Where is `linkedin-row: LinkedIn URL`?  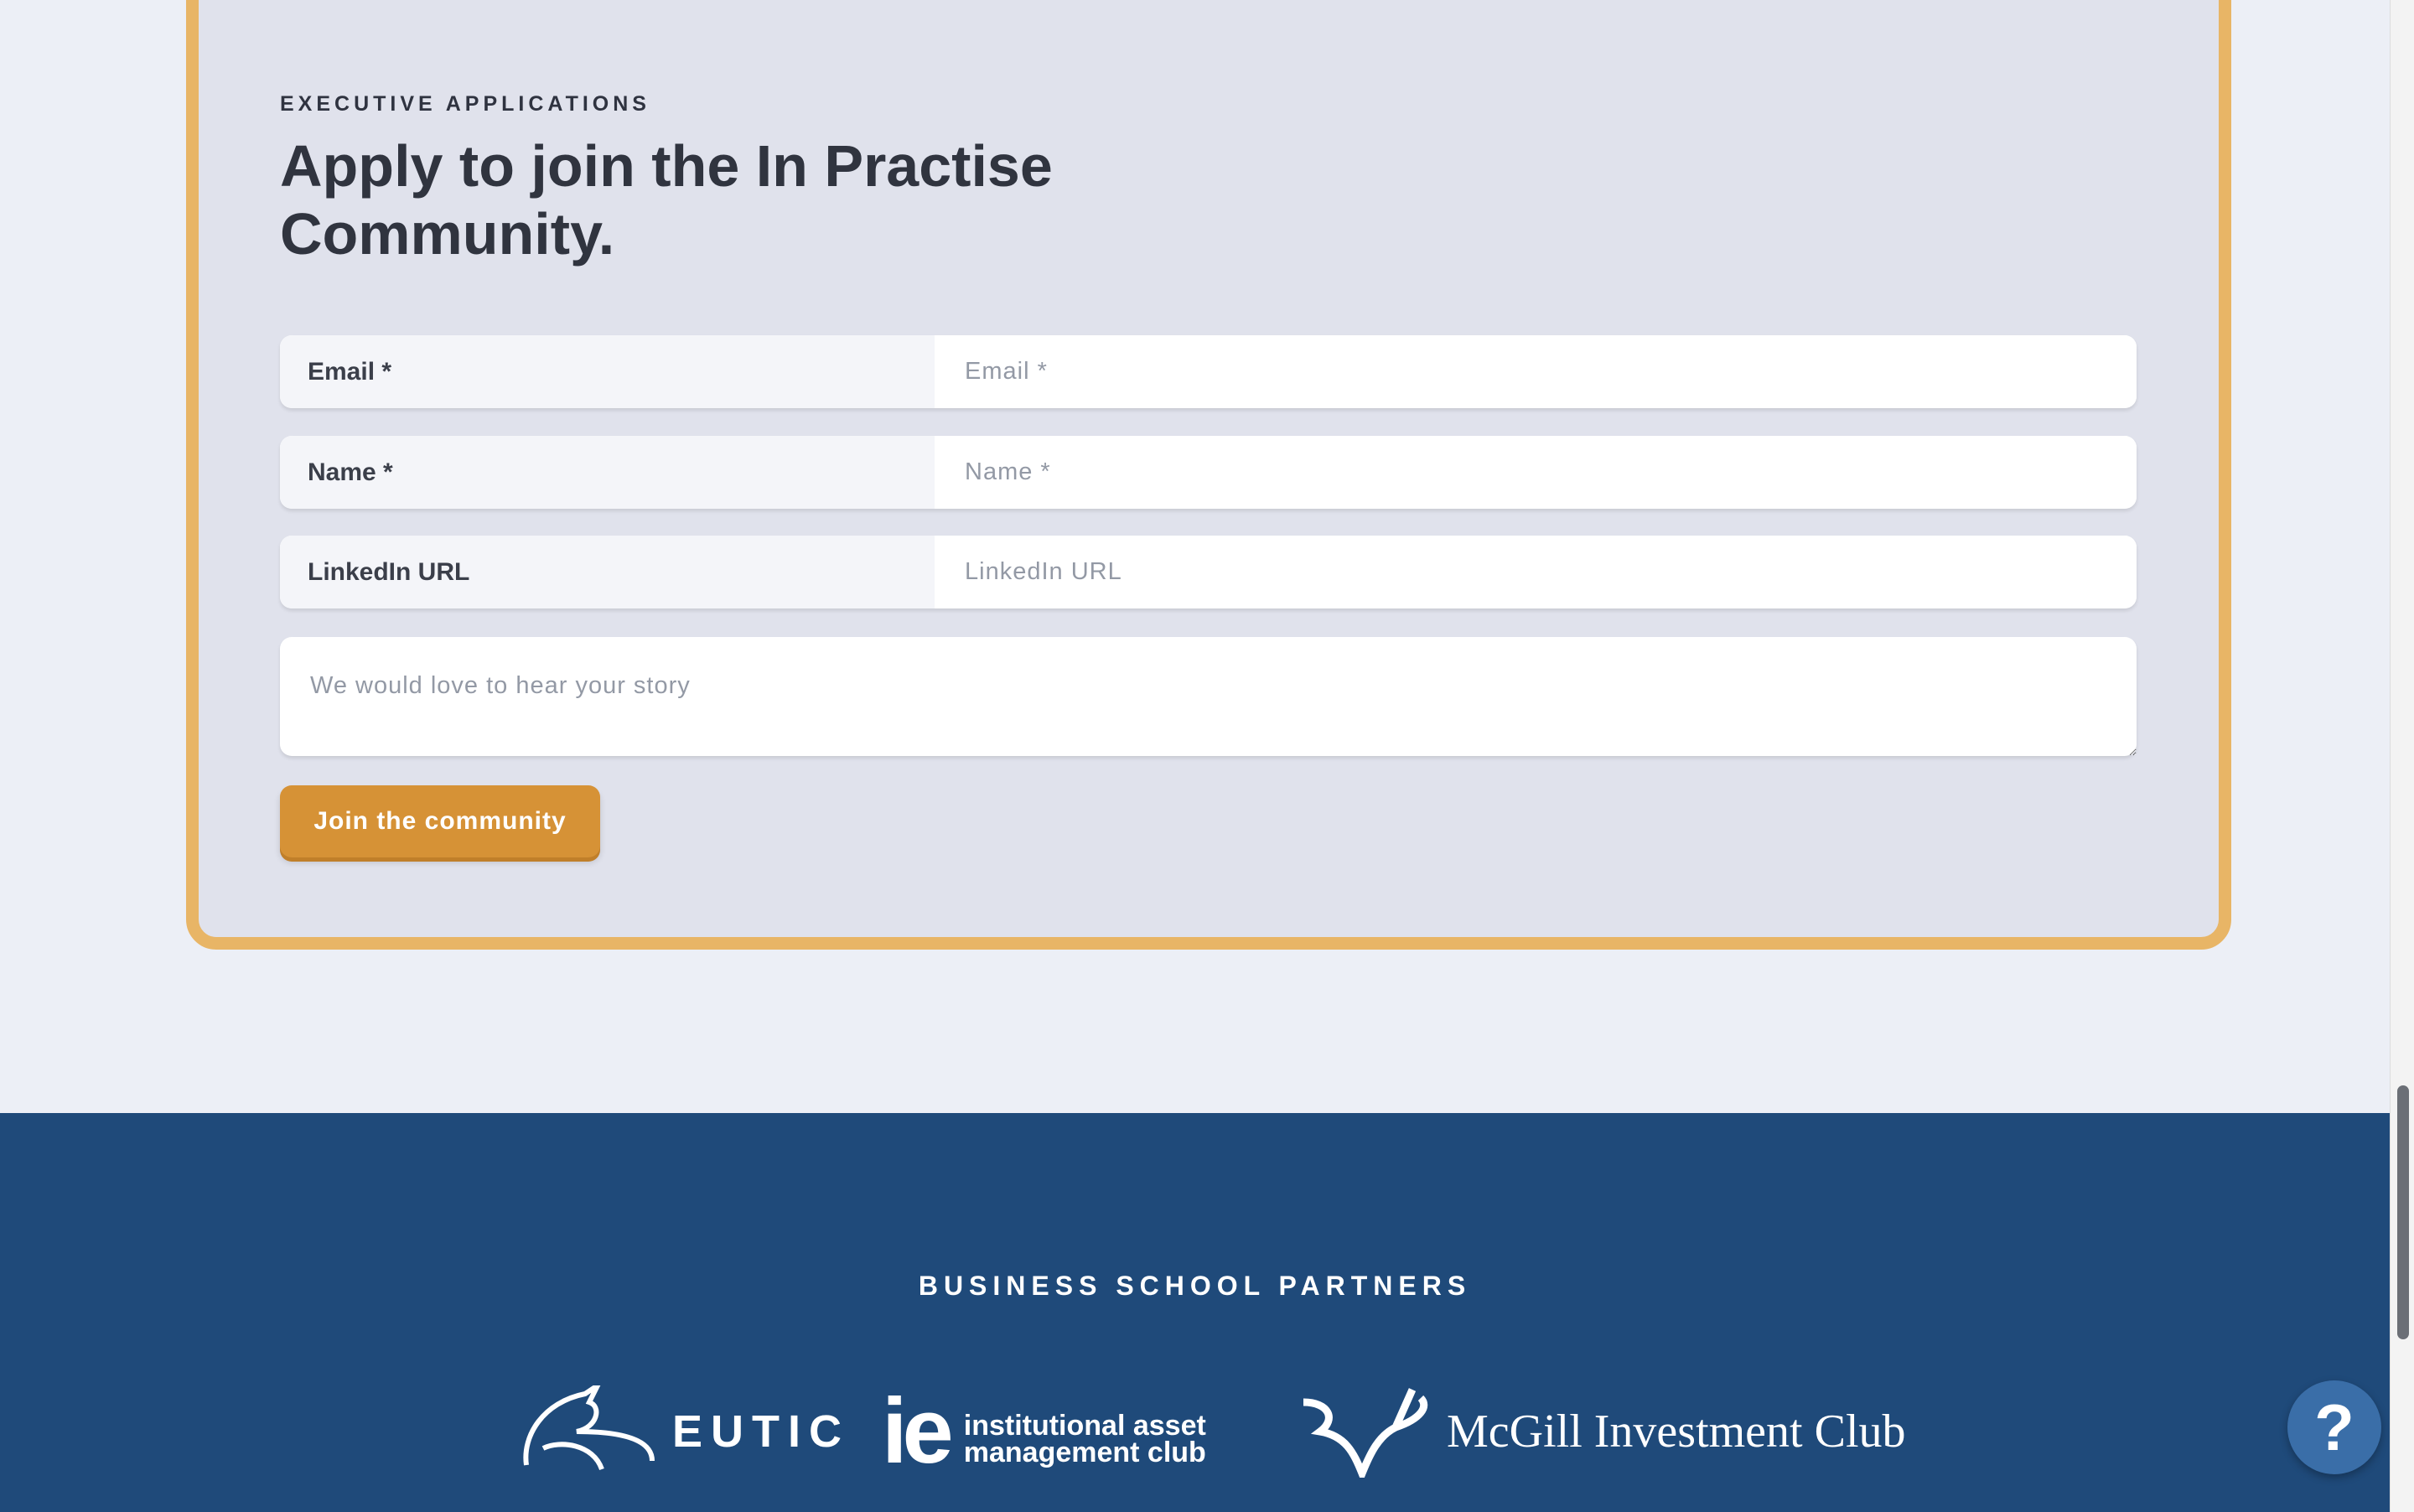
linkedin-row: LinkedIn URL is located at coordinates (1209, 572).